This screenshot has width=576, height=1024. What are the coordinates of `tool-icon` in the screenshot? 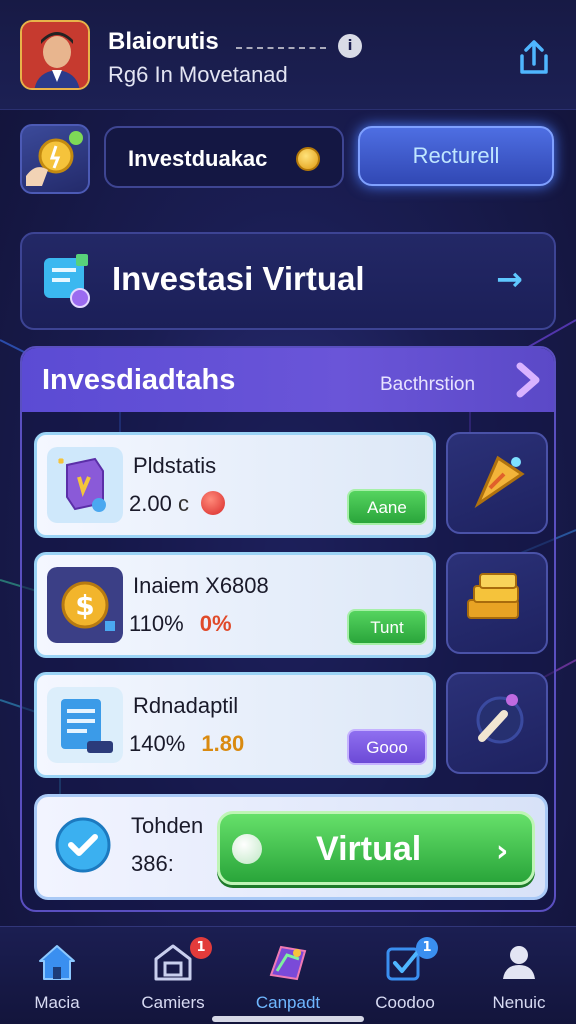 It's located at (500, 719).